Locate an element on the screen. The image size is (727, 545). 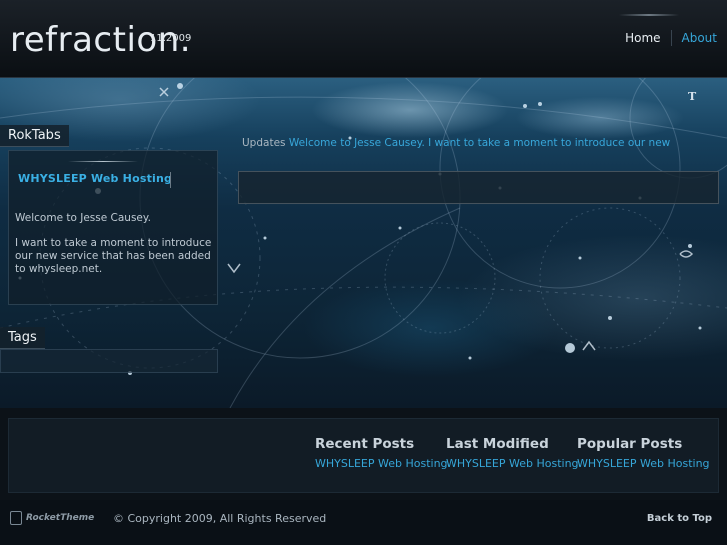
rockettheme-logo: RocketTheme is located at coordinates (52, 518).